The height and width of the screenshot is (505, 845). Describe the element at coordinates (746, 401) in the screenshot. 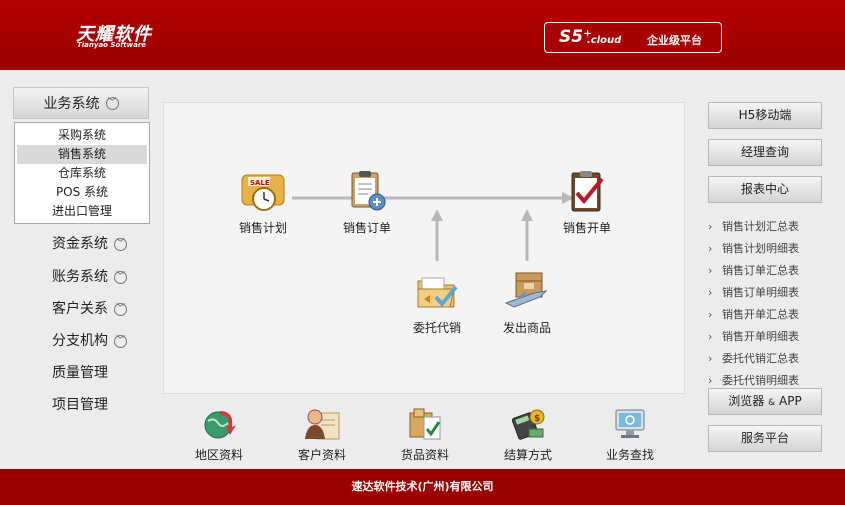

I see `browser-label: 浏览器` at that location.